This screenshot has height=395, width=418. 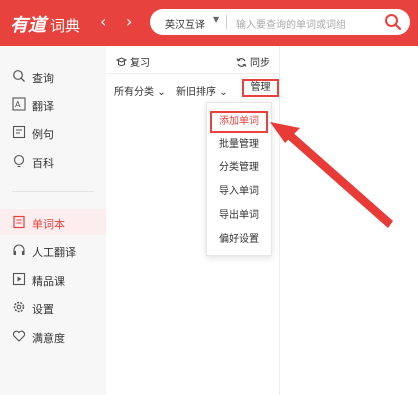 I want to click on sidebar-item-encyclopedia: 百科, so click(x=53, y=161).